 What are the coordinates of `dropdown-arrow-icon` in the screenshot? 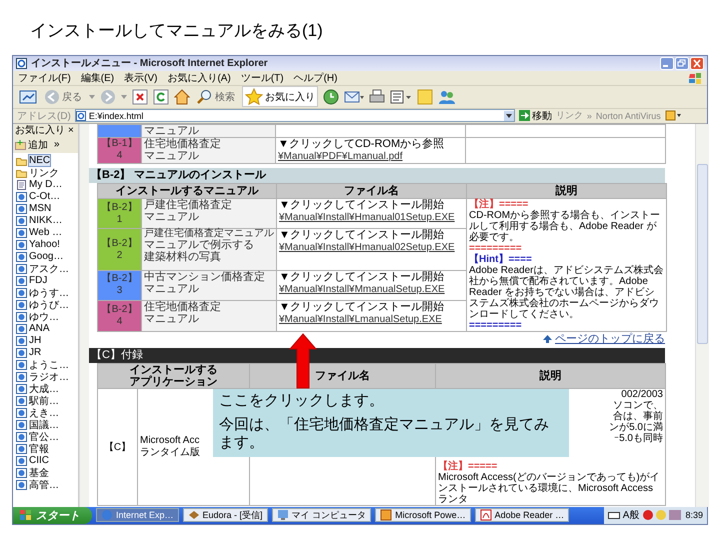 It's located at (509, 115).